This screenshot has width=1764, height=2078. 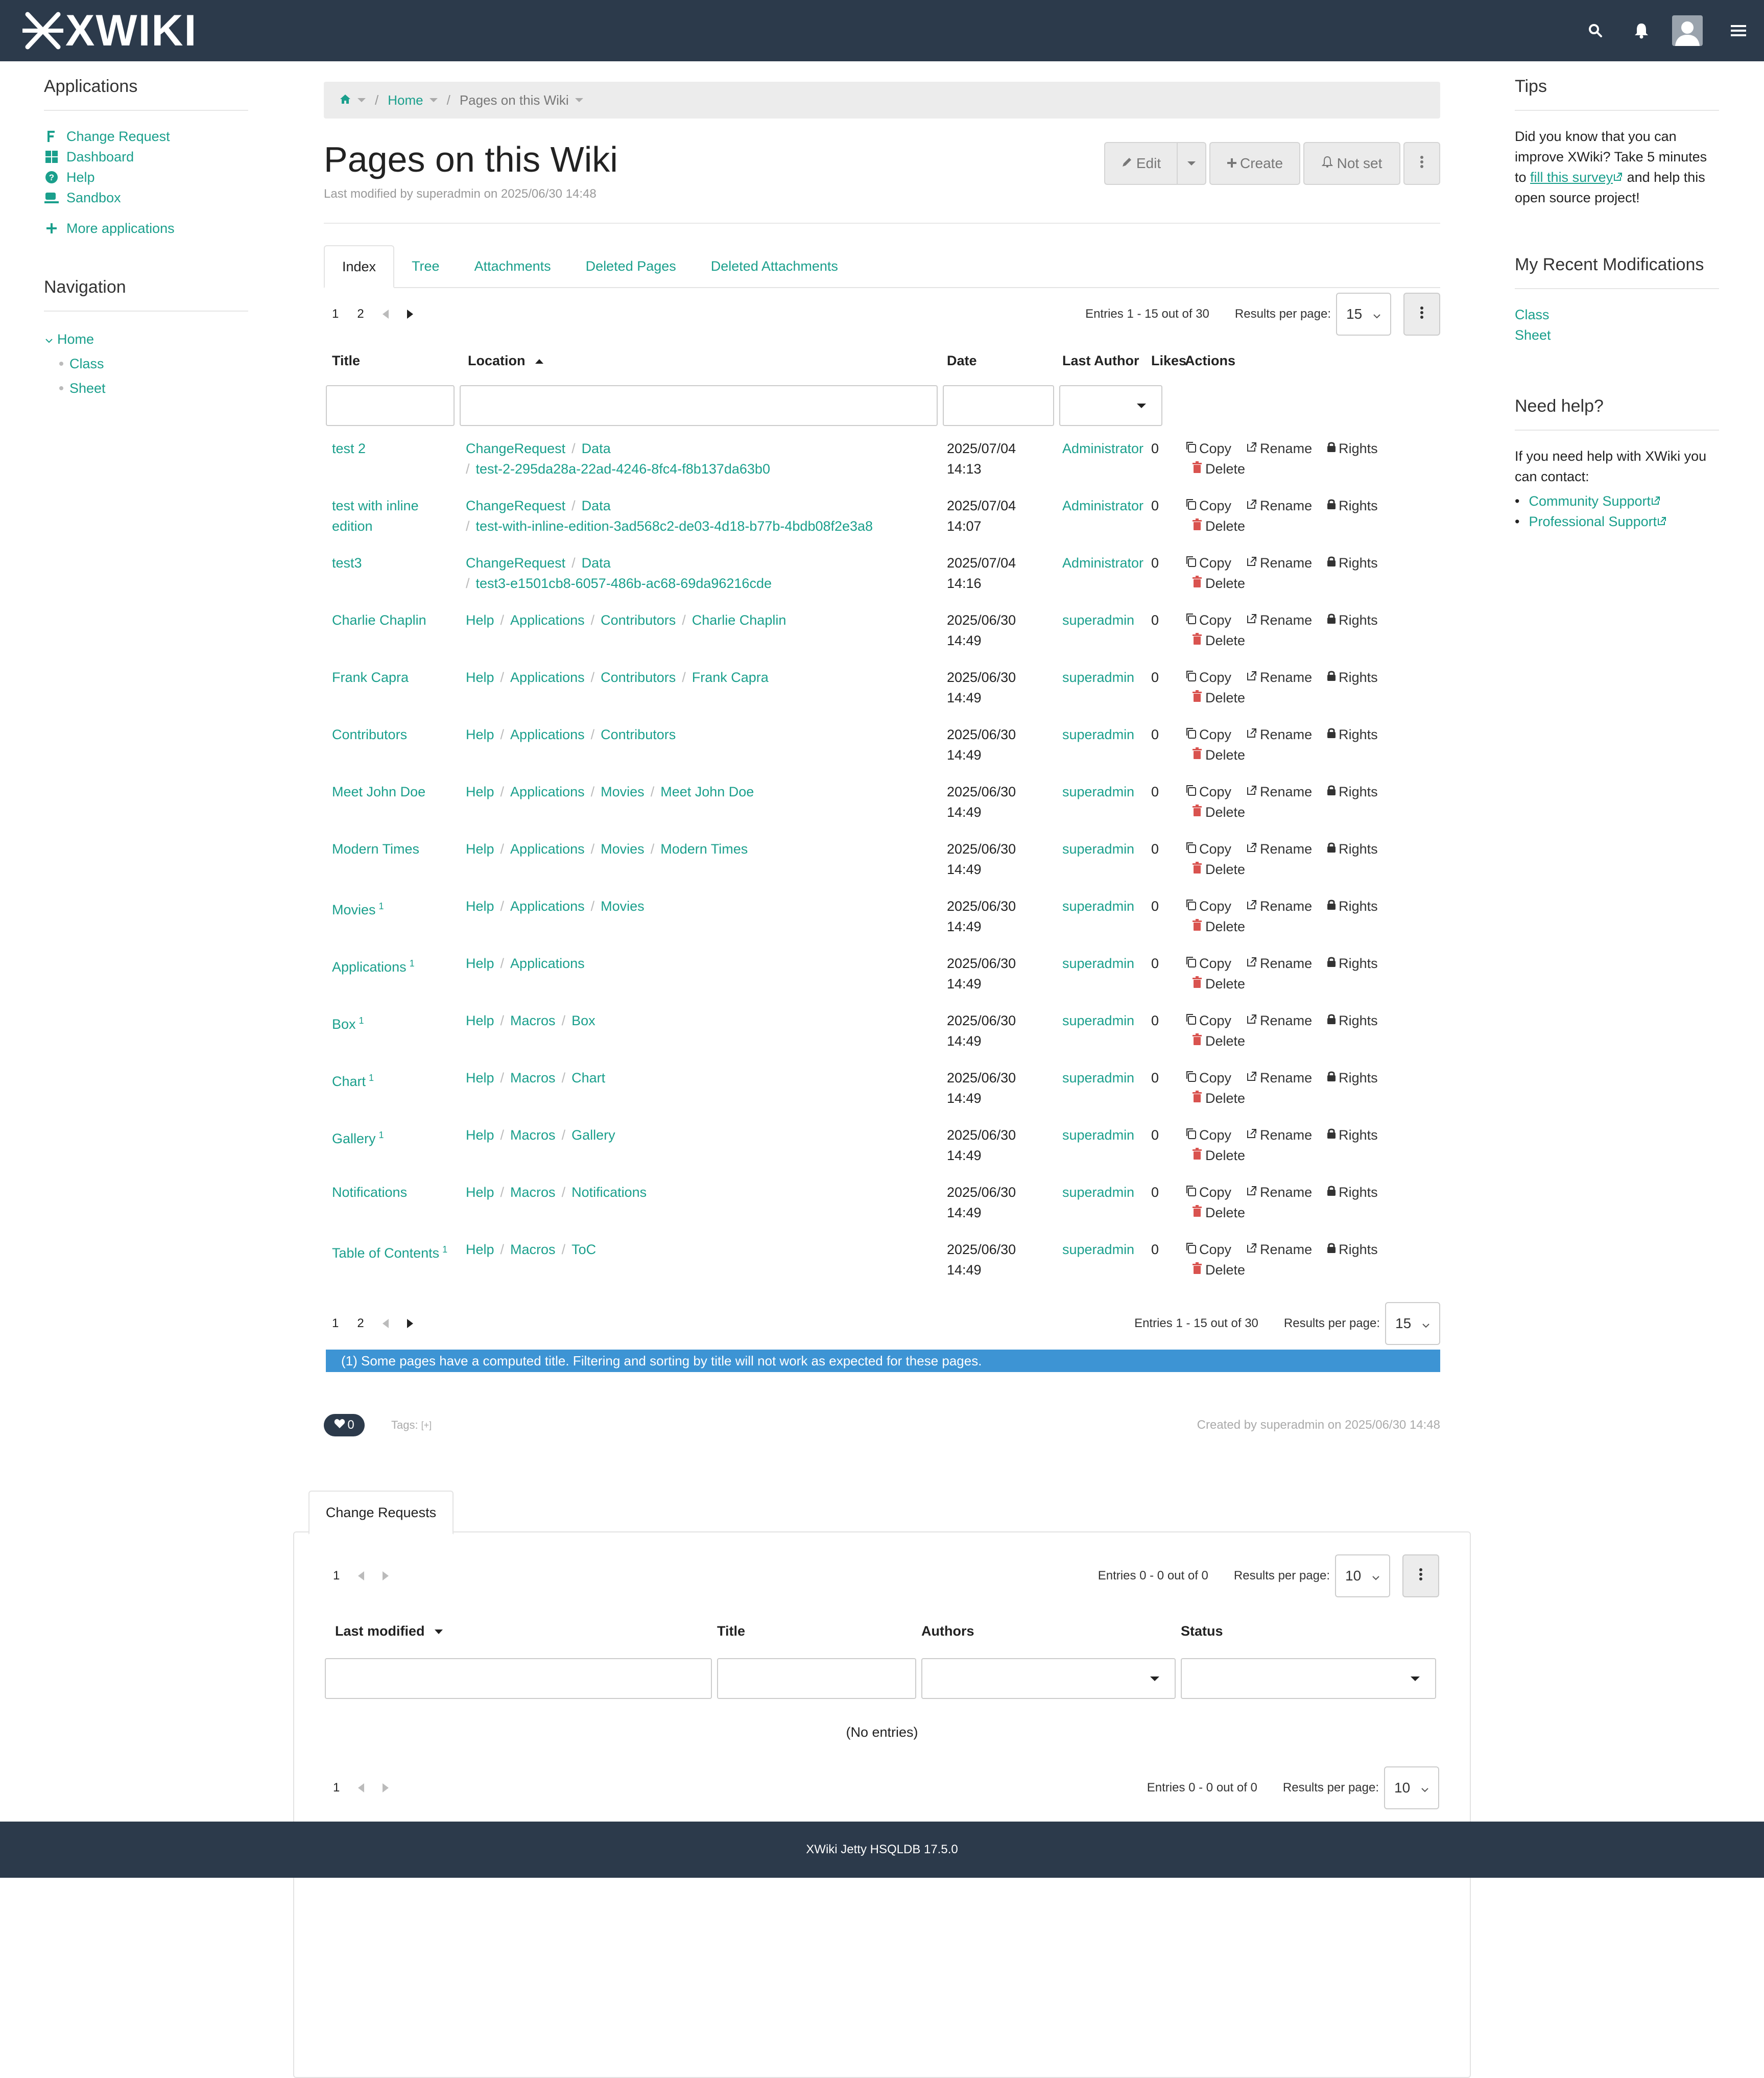 I want to click on edit-button: Edit, so click(x=1141, y=163).